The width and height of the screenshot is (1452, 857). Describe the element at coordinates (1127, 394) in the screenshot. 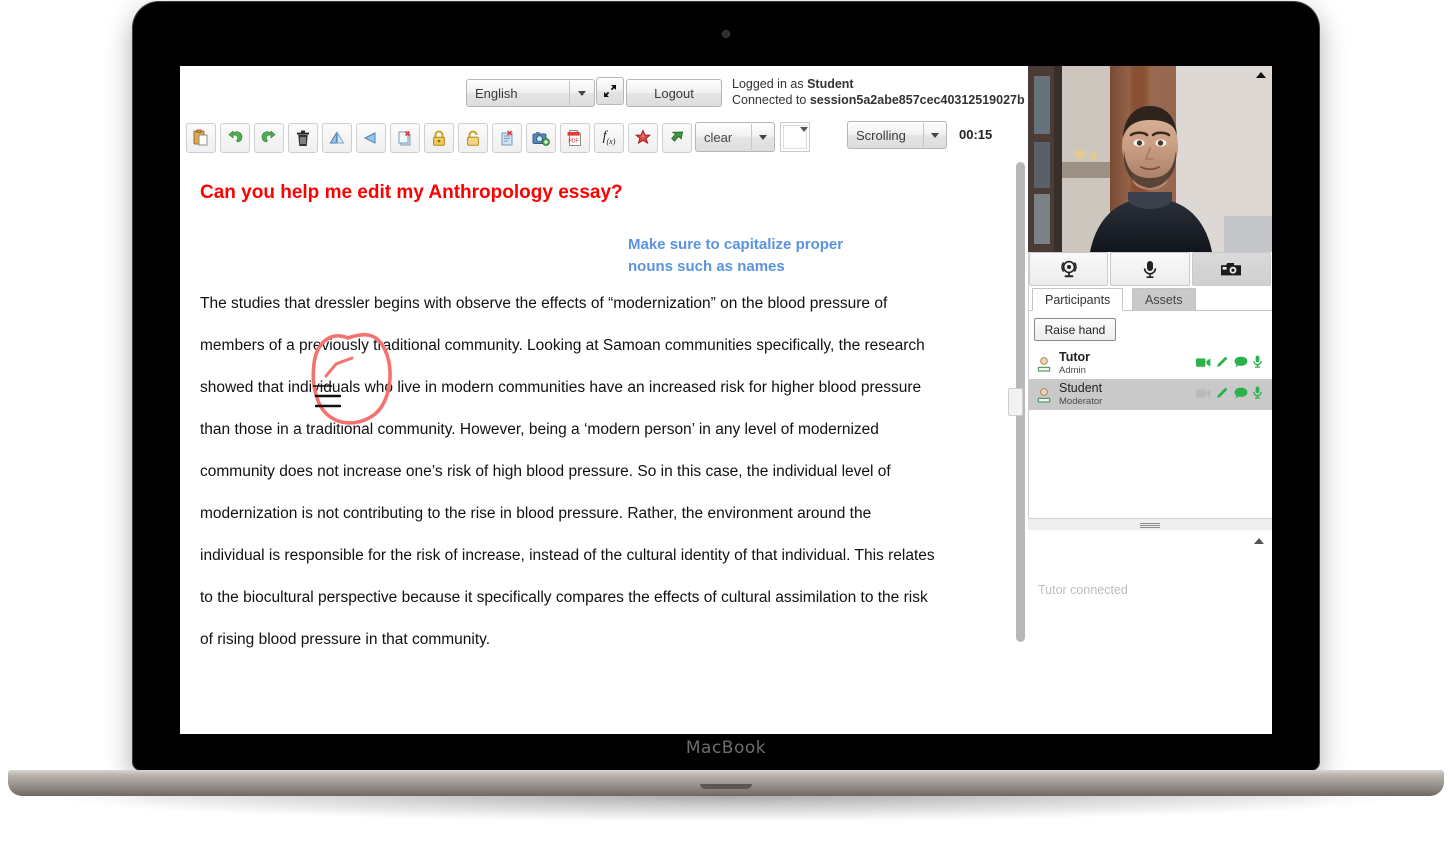

I see `participant-info: Student Moderator` at that location.